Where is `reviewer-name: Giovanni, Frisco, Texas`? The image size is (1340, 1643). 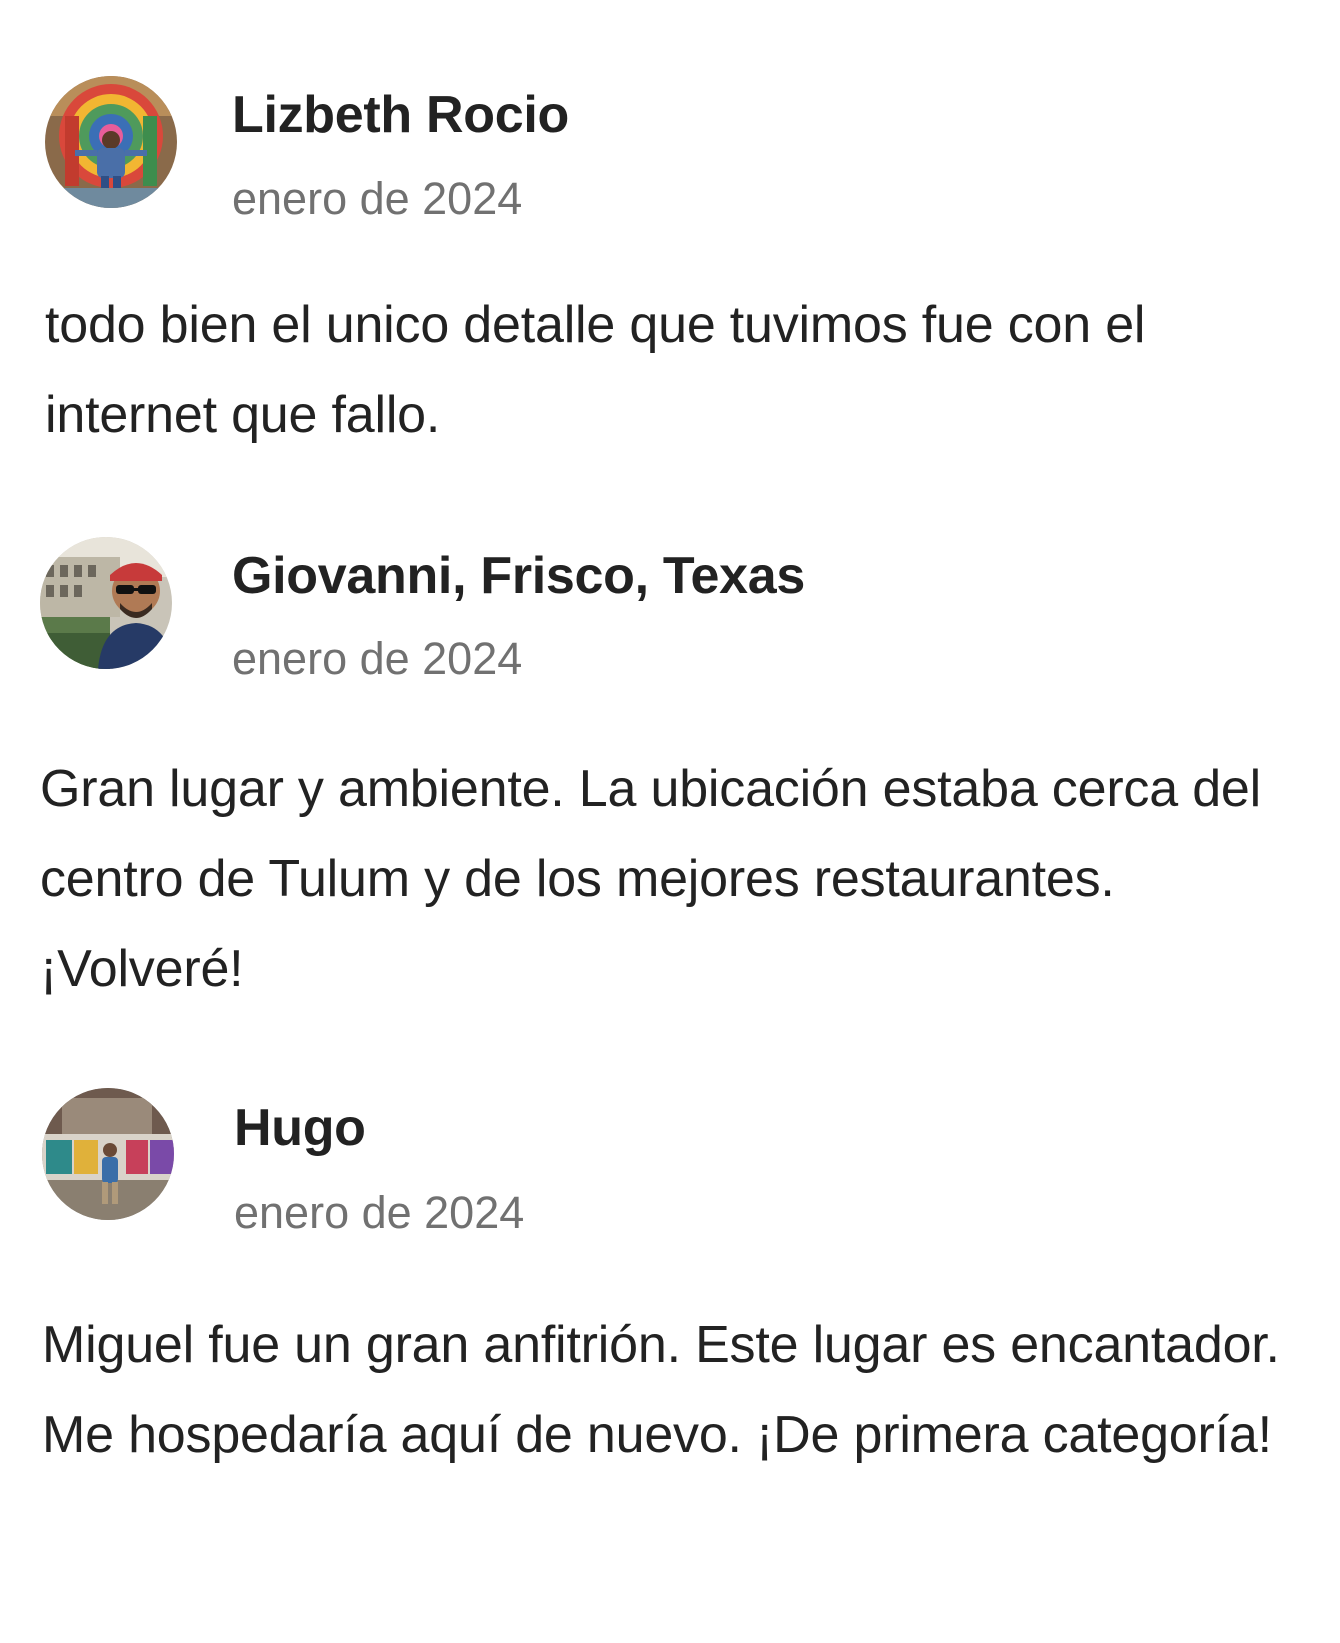 reviewer-name: Giovanni, Frisco, Texas is located at coordinates (518, 576).